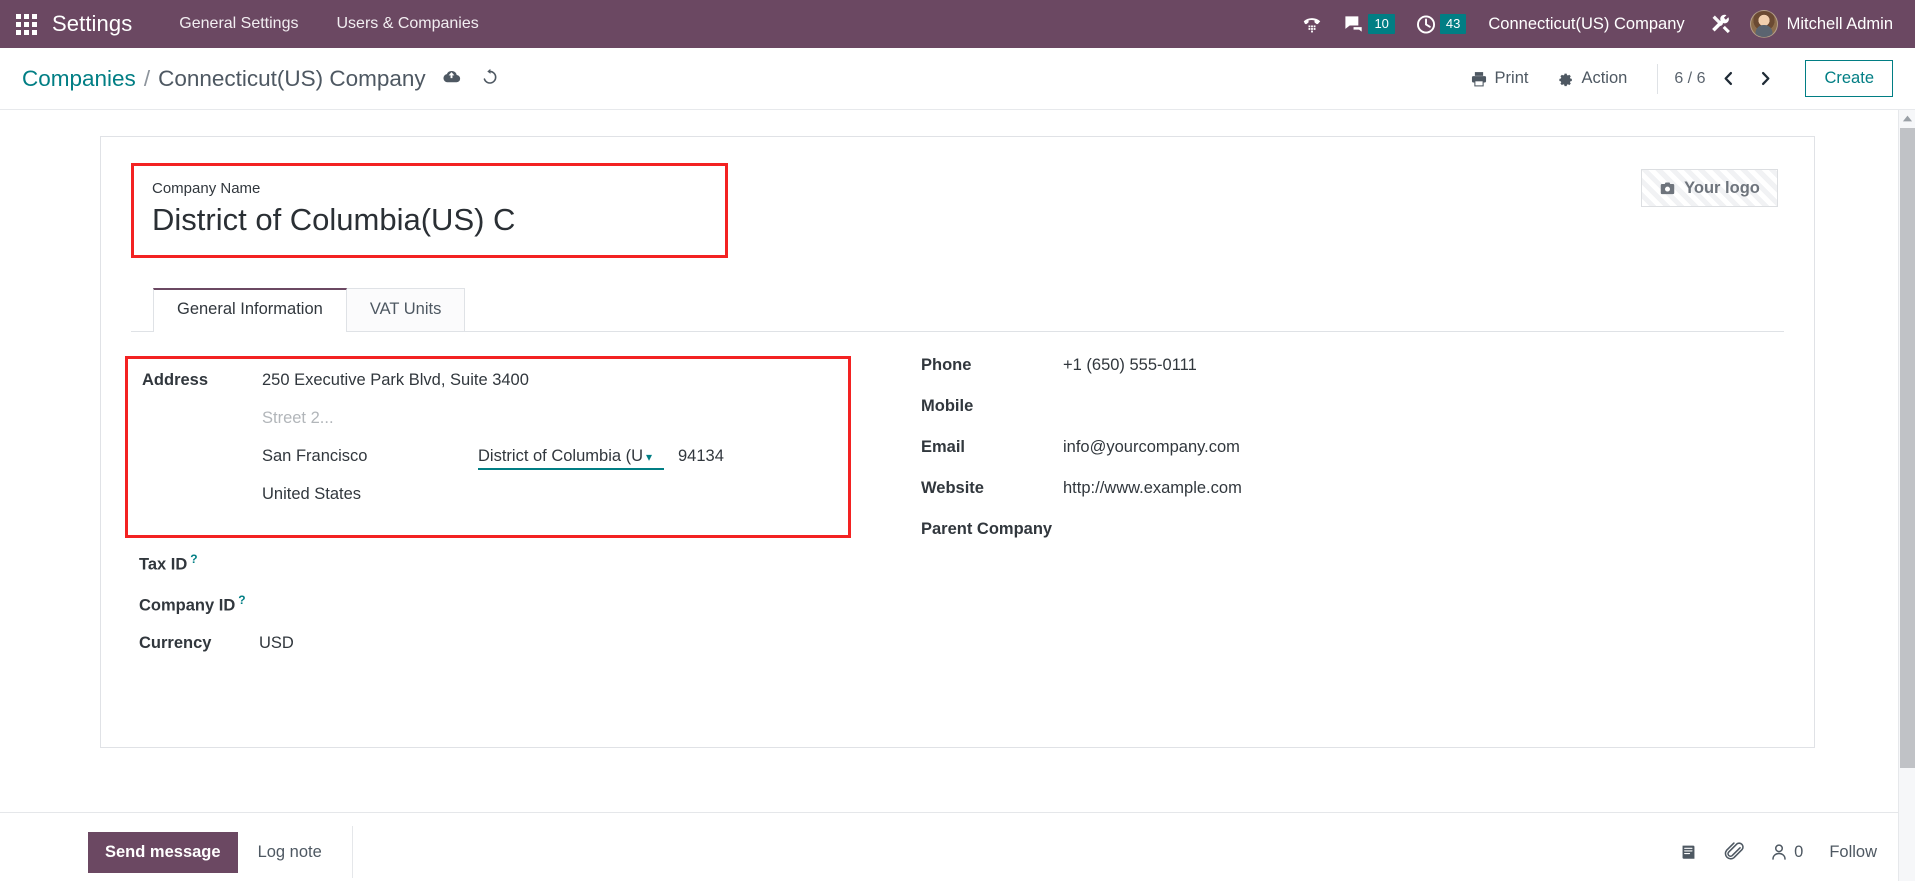 The image size is (1915, 881). What do you see at coordinates (1265, 376) in the screenshot?
I see `phone-row: Phone +1 (650) 555-0111` at bounding box center [1265, 376].